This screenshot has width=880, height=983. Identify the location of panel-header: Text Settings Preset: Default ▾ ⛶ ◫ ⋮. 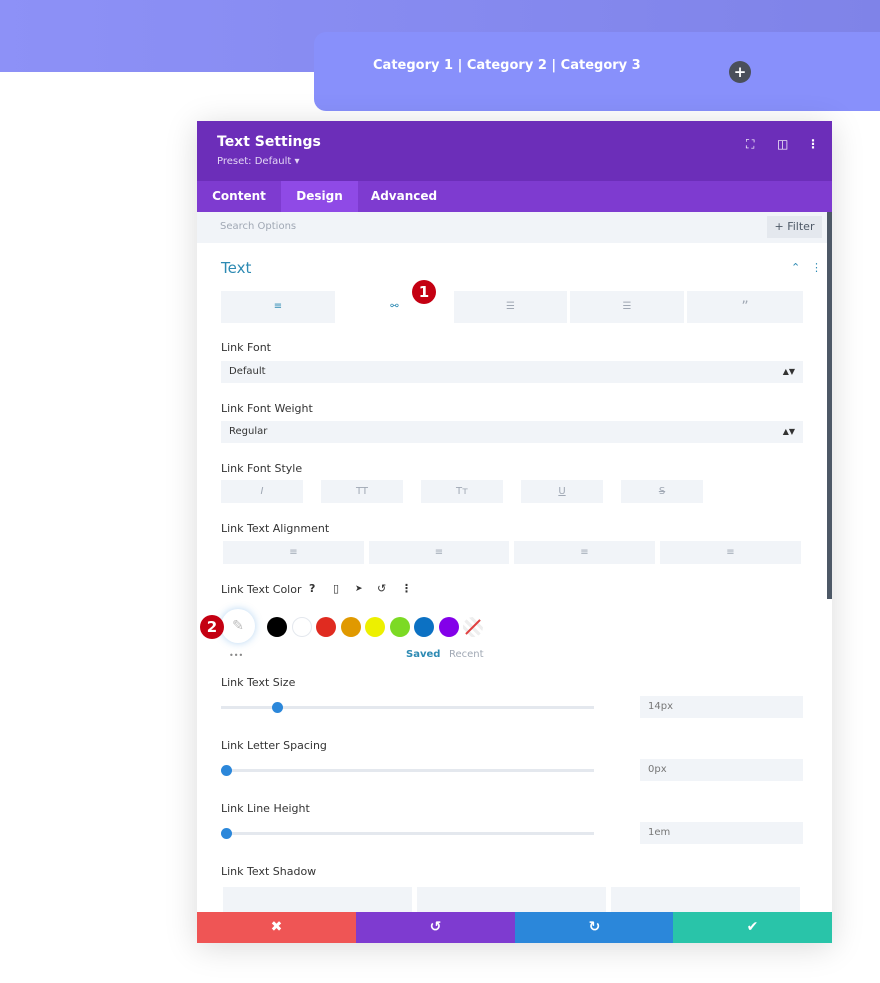
(514, 151).